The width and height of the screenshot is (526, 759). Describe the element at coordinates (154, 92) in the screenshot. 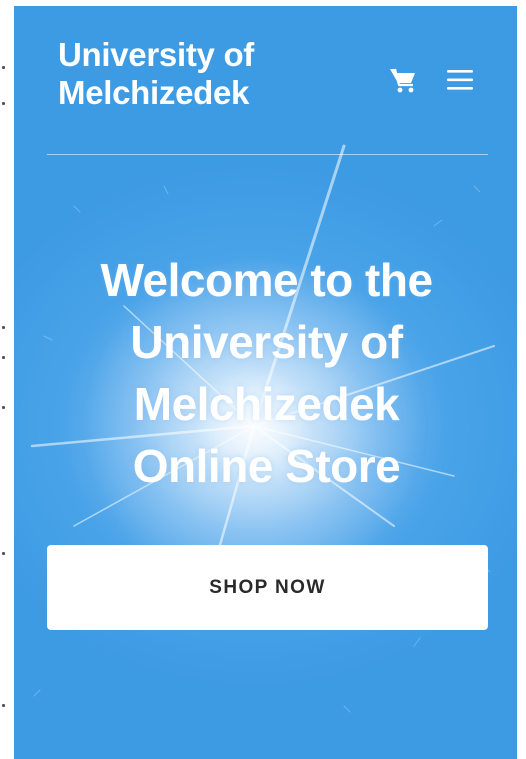

I see `logo-line-2: Melchizedek` at that location.